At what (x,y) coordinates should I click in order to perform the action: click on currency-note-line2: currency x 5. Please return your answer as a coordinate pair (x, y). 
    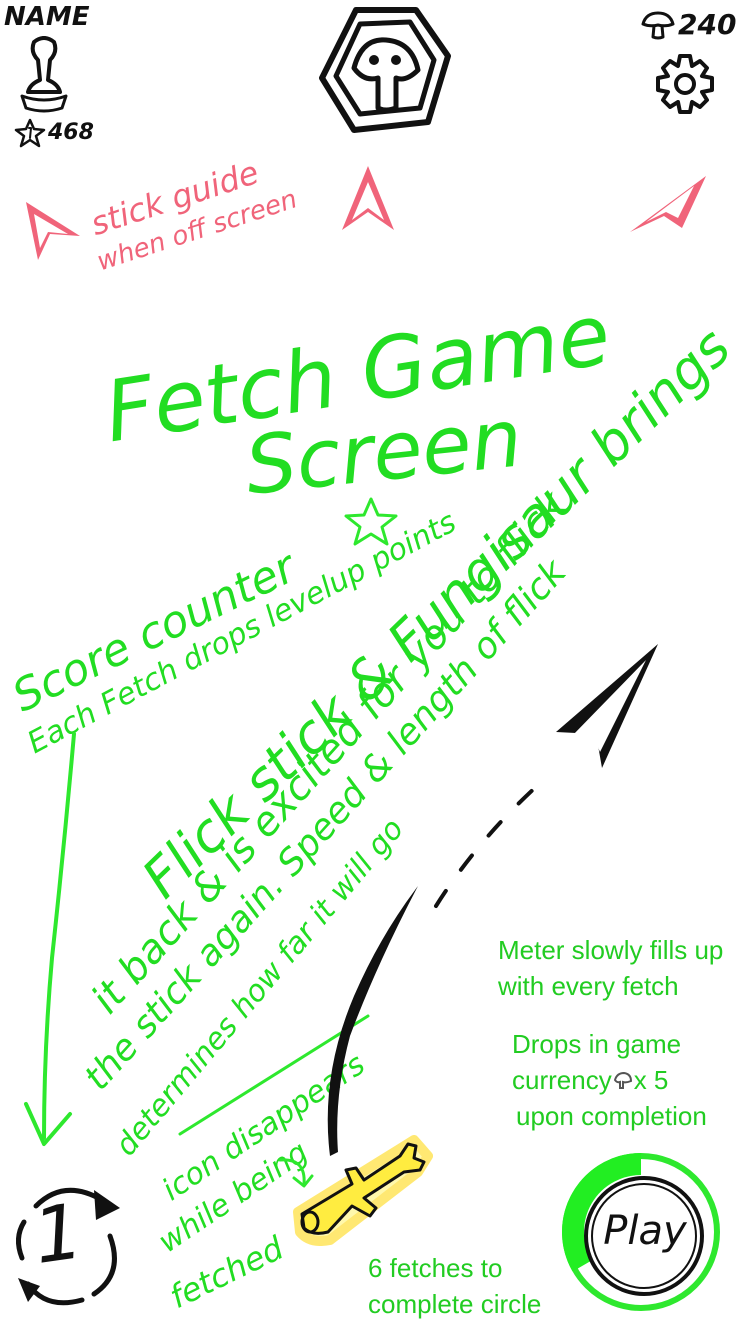
    Looking at the image, I should click on (609, 1080).